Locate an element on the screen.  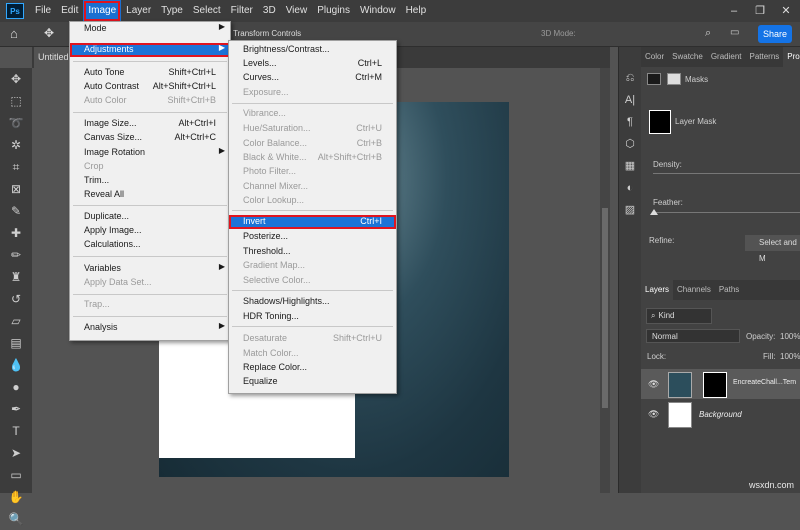
healing-icon: ✚ is located at coordinates (16, 233).